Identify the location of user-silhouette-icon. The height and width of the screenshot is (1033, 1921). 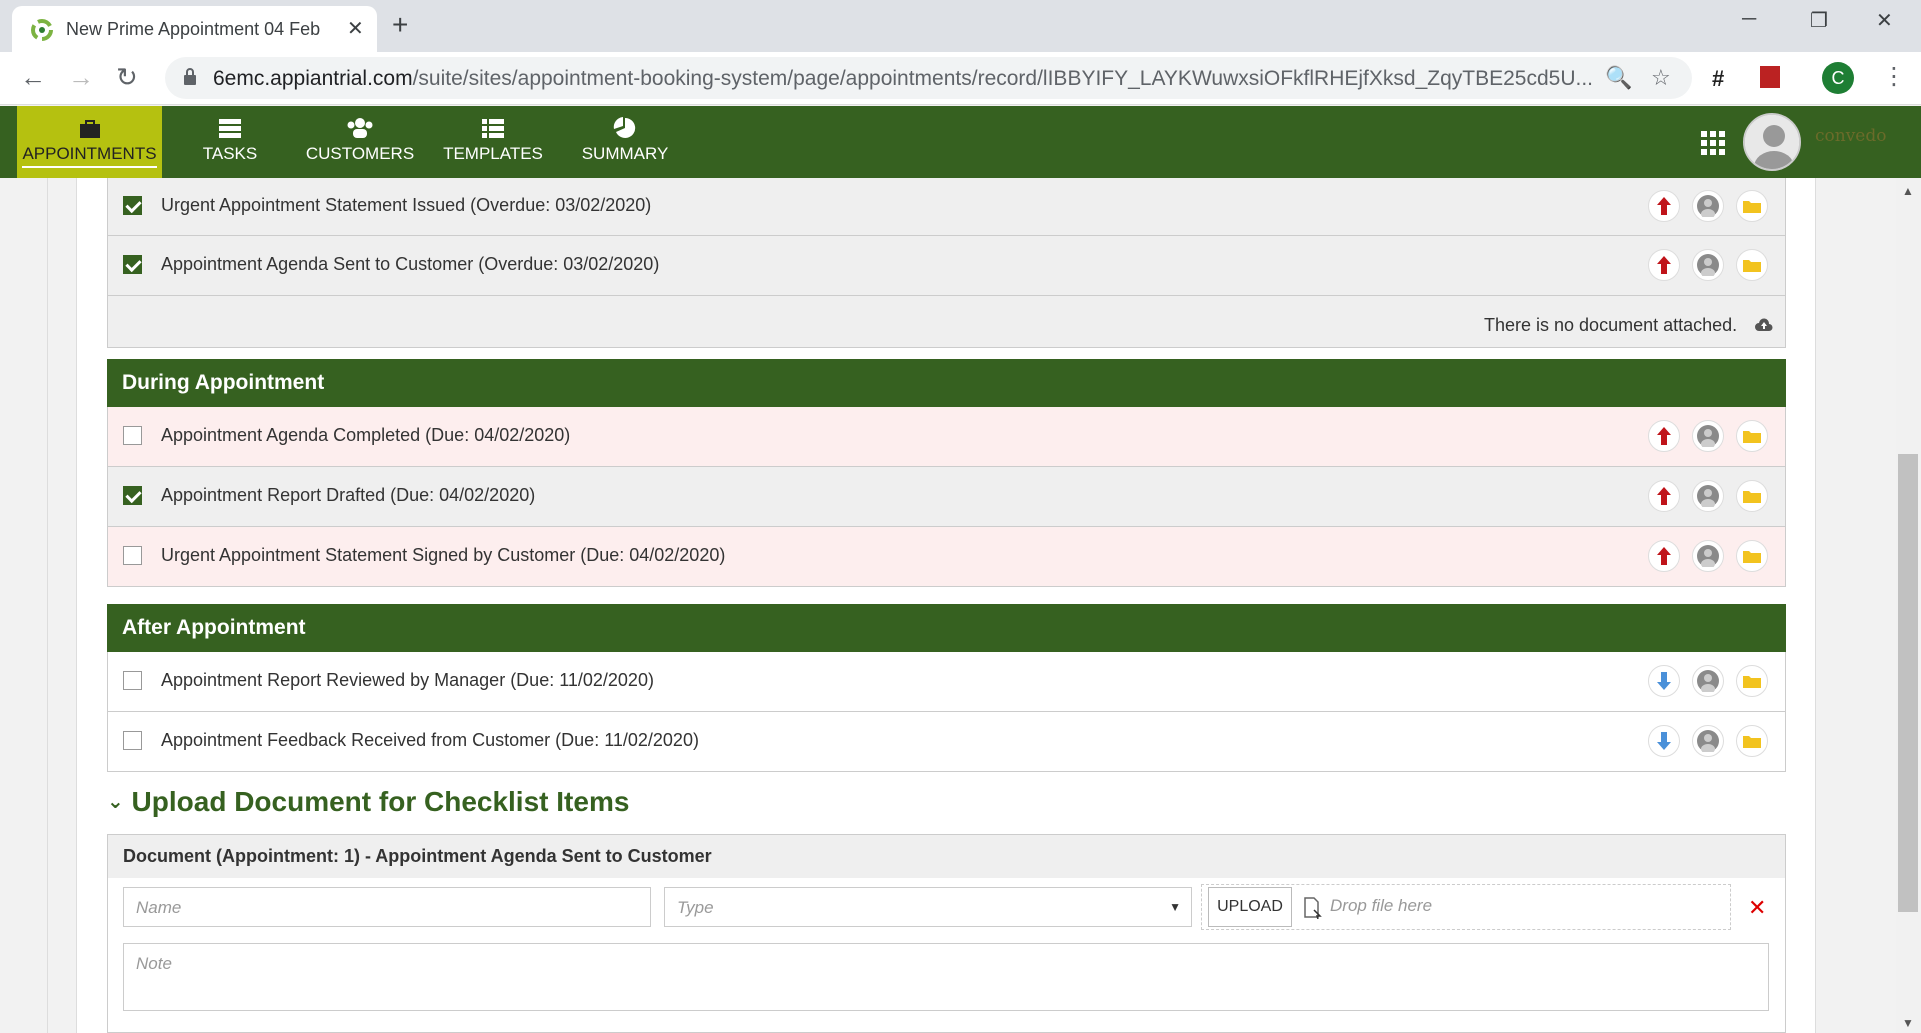
(1772, 142).